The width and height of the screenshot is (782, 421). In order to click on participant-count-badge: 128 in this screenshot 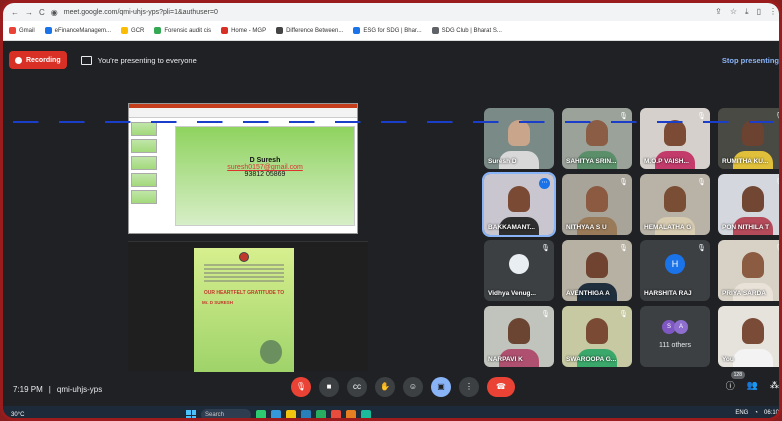, I will do `click(737, 375)`.